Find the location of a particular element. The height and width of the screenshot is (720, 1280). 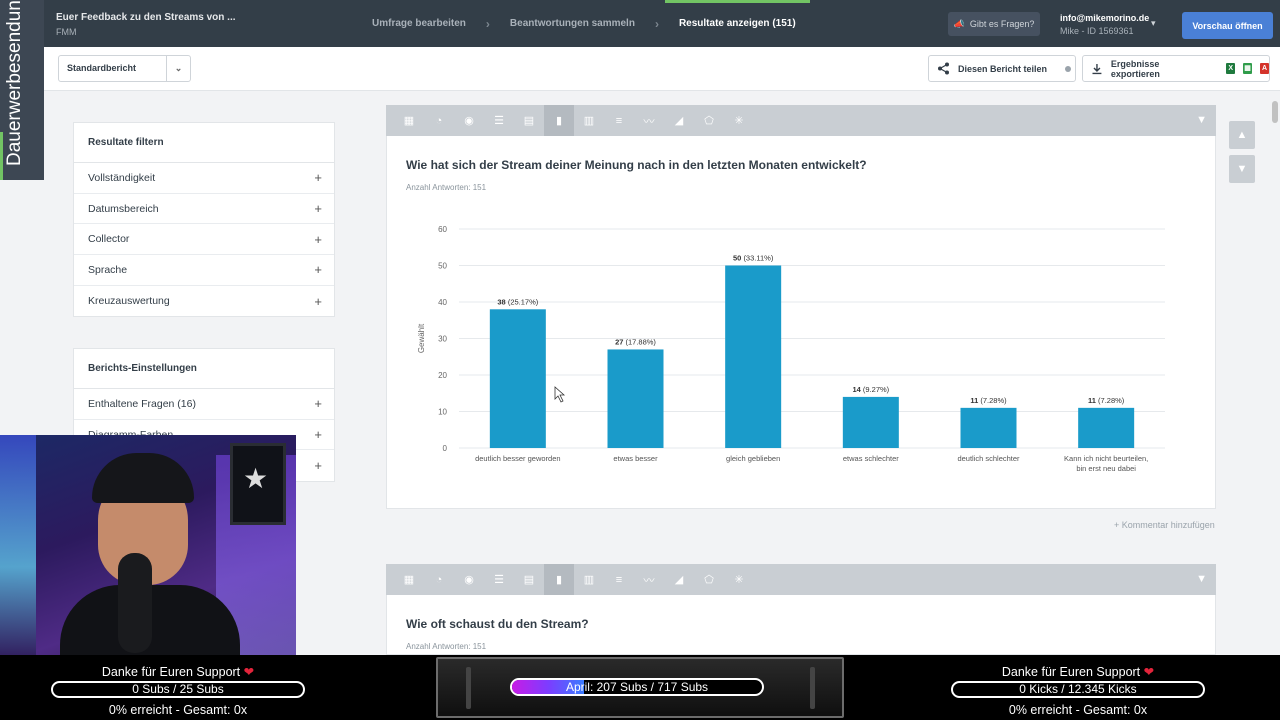

x-tick-label: bin erst neu dabei is located at coordinates (1106, 468).